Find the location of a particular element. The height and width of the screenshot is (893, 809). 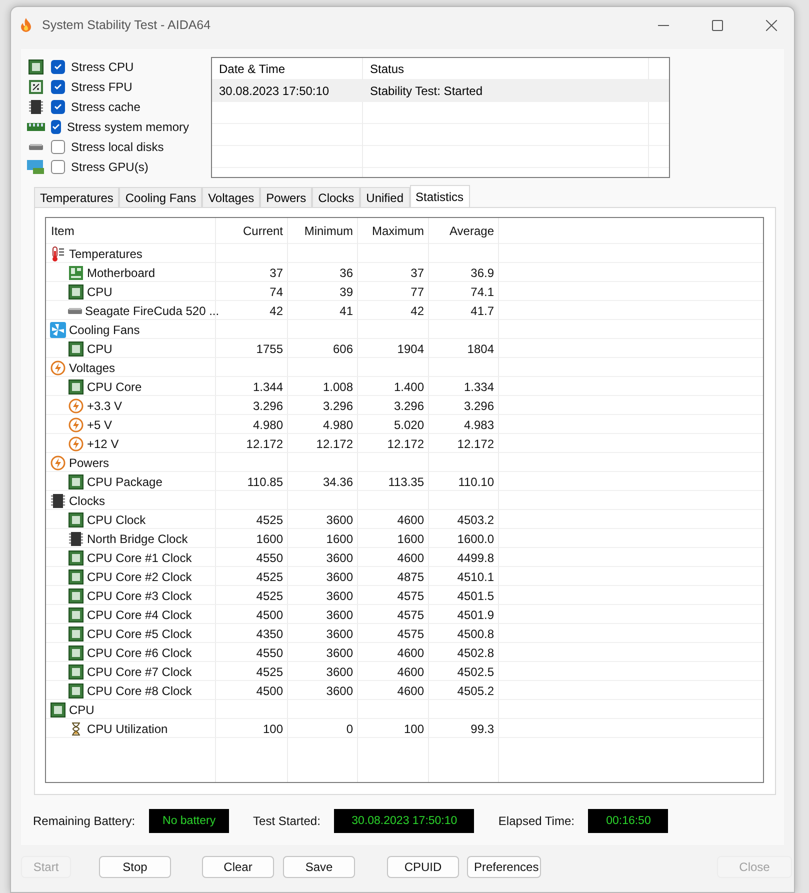

group-label: Voltages is located at coordinates (92, 367).